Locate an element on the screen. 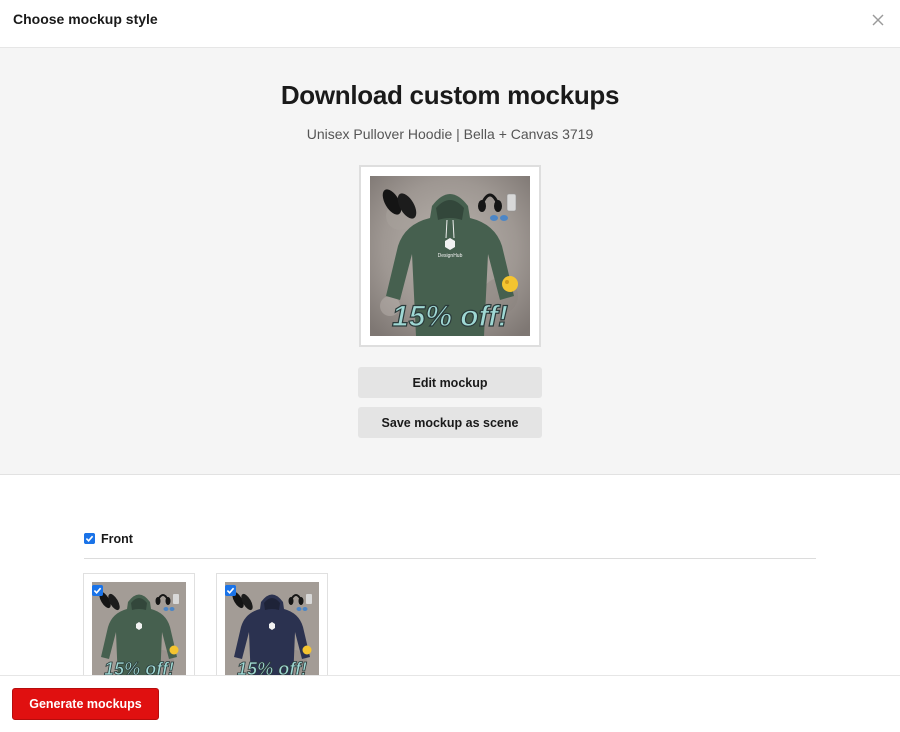  page-title: Download custom mockups is located at coordinates (450, 95).